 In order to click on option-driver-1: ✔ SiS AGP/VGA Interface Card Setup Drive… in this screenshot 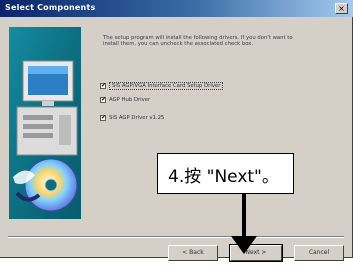, I will do `click(162, 86)`.